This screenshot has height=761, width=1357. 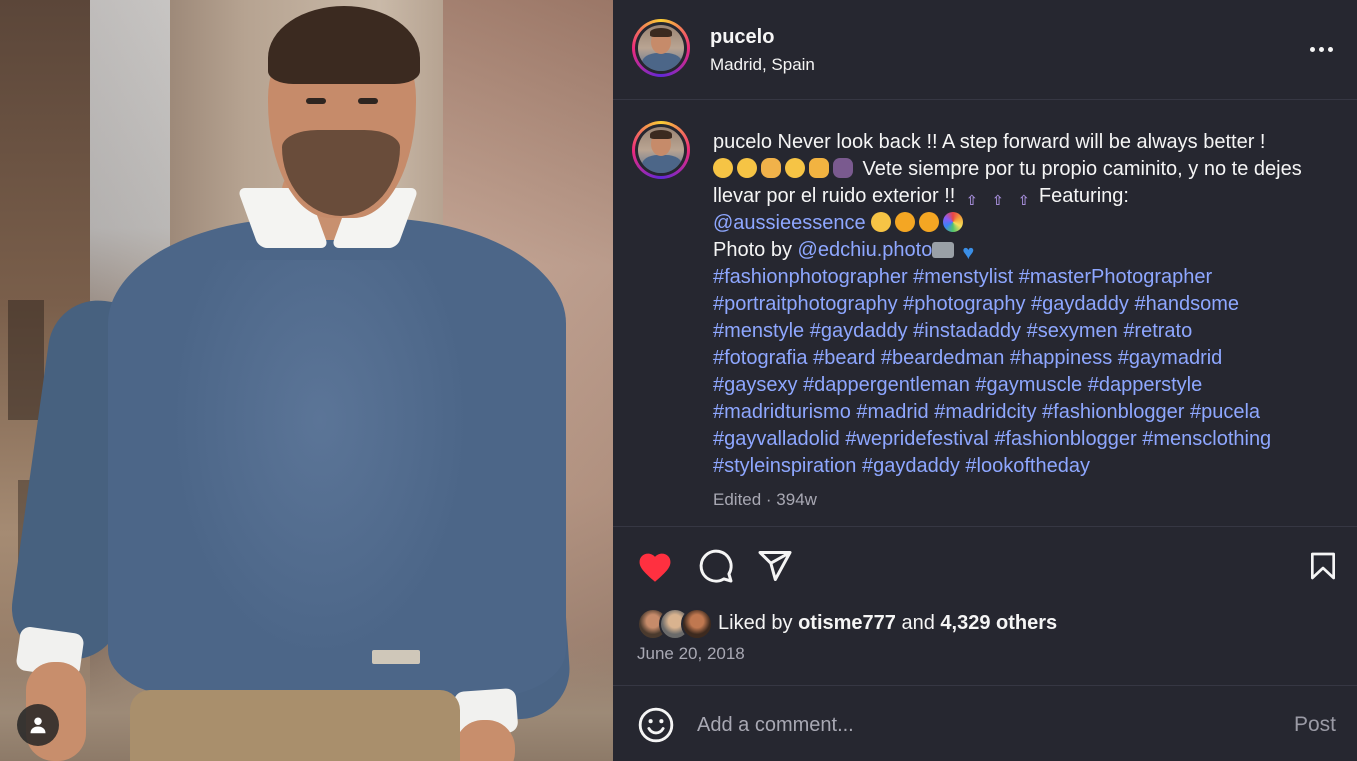 I want to click on hashtag-link: #madrid, so click(x=892, y=412).